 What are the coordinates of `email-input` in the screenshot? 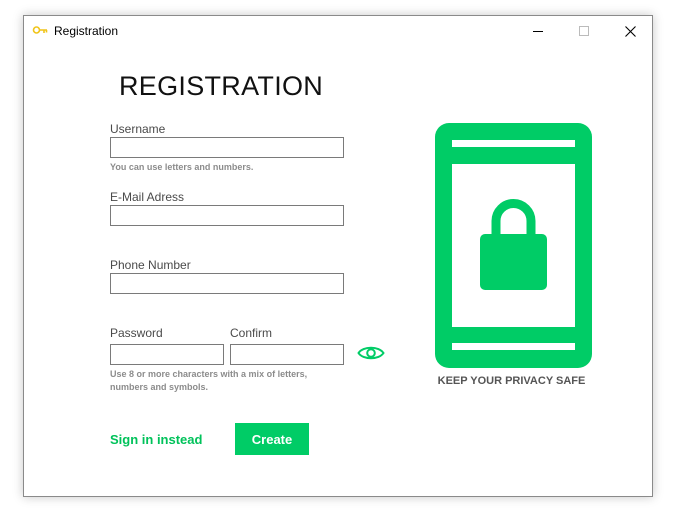 It's located at (227, 215).